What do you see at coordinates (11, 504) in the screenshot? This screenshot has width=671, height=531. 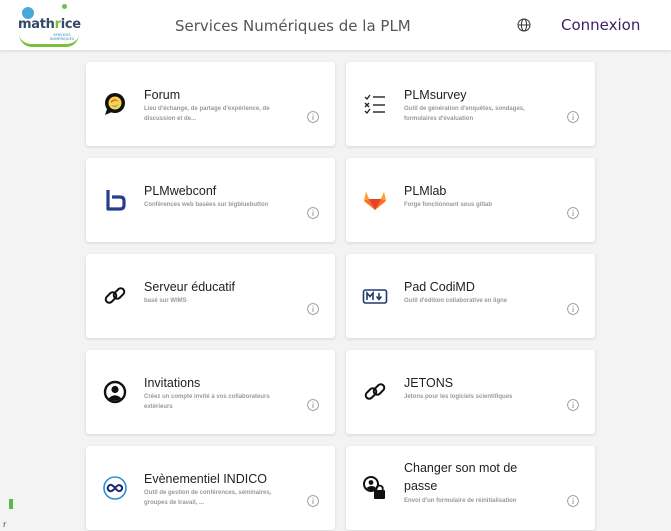 I see `side-handle` at bounding box center [11, 504].